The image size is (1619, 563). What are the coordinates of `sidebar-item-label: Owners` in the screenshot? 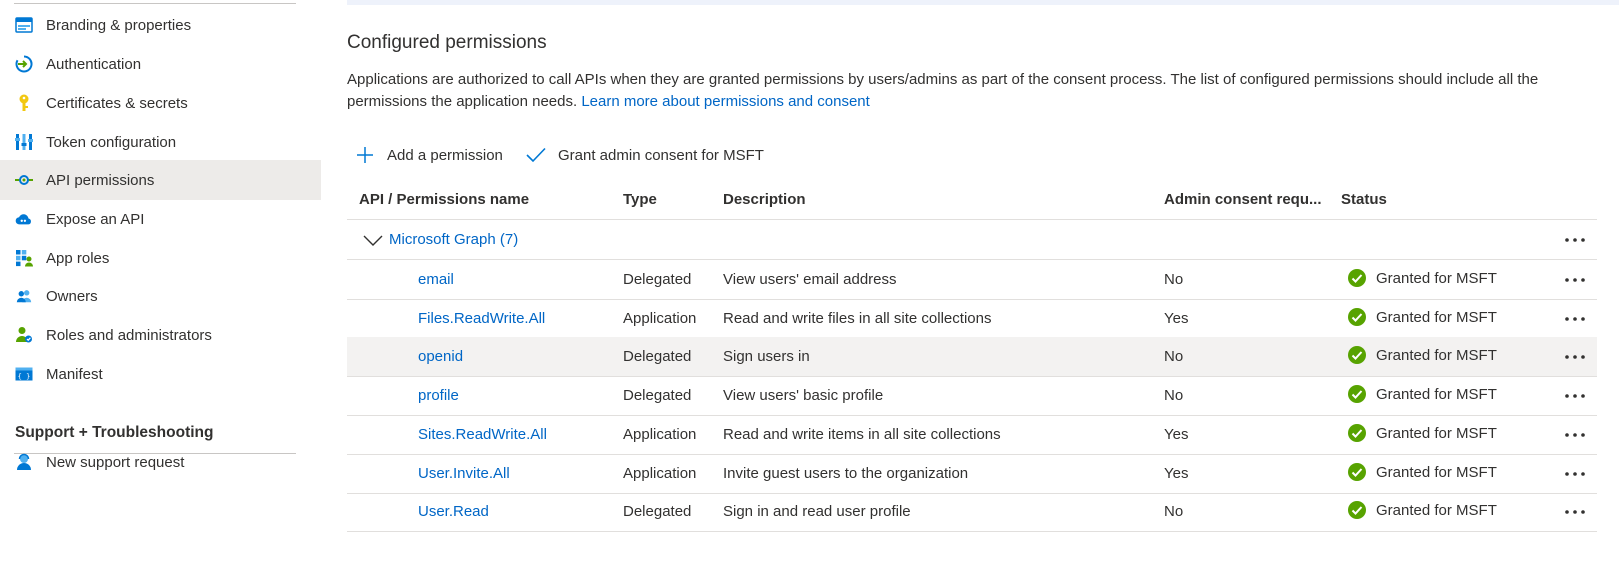 It's located at (72, 296).